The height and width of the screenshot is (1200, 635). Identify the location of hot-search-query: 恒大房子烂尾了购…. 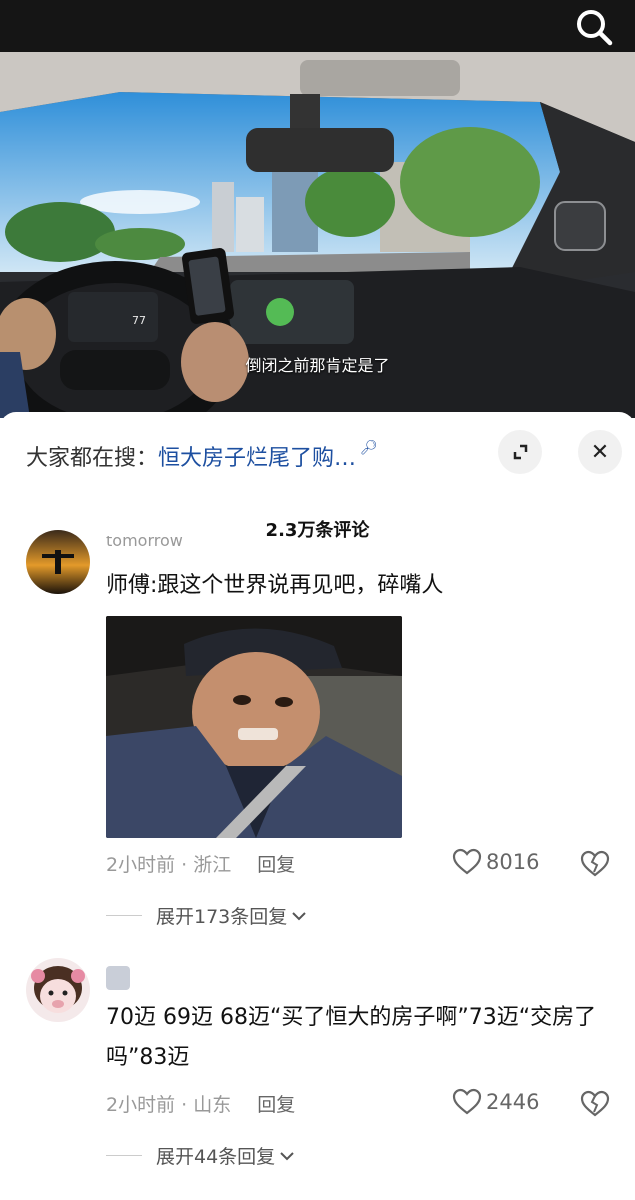
(257, 458).